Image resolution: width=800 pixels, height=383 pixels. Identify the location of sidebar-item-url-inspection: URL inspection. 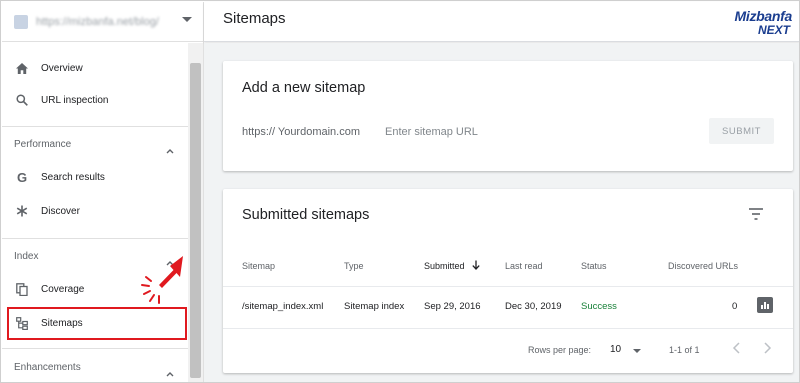
(95, 100).